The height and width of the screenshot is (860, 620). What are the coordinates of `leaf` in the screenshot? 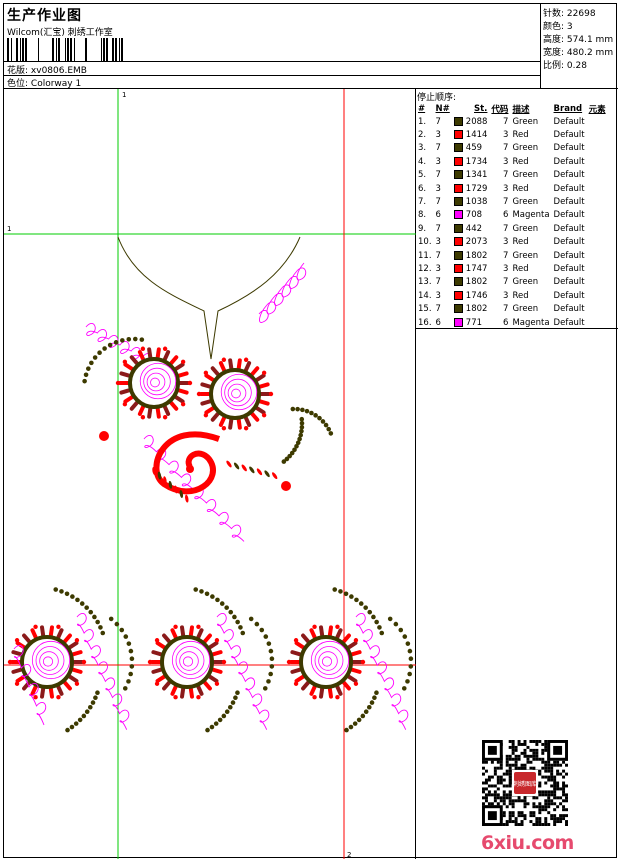 It's located at (187, 498).